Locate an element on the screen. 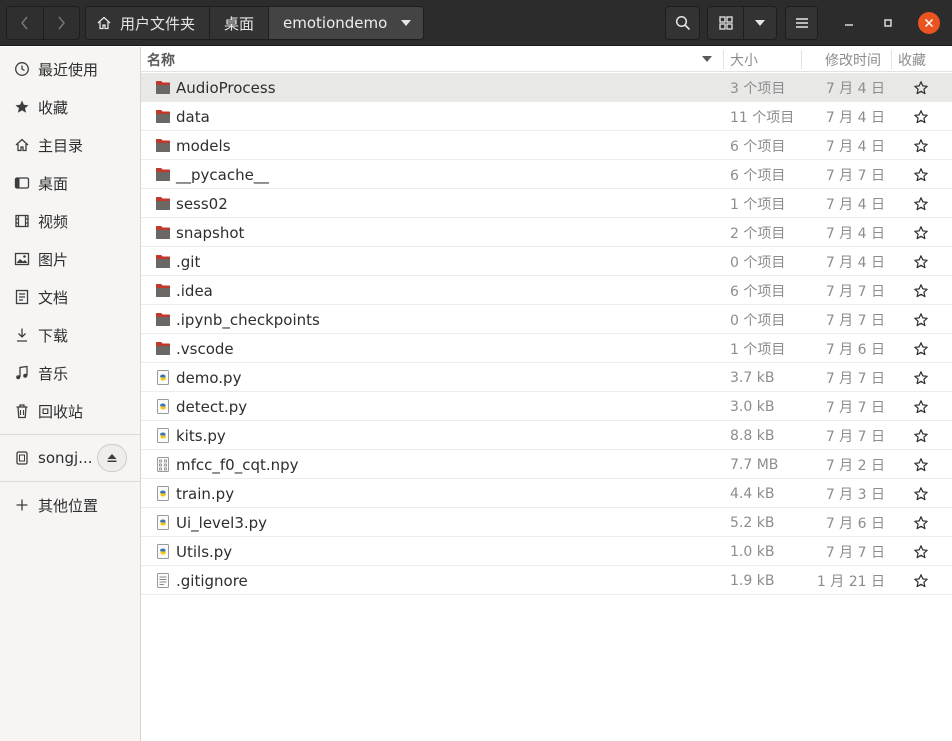 This screenshot has width=952, height=741. forward-button is located at coordinates (60, 23).